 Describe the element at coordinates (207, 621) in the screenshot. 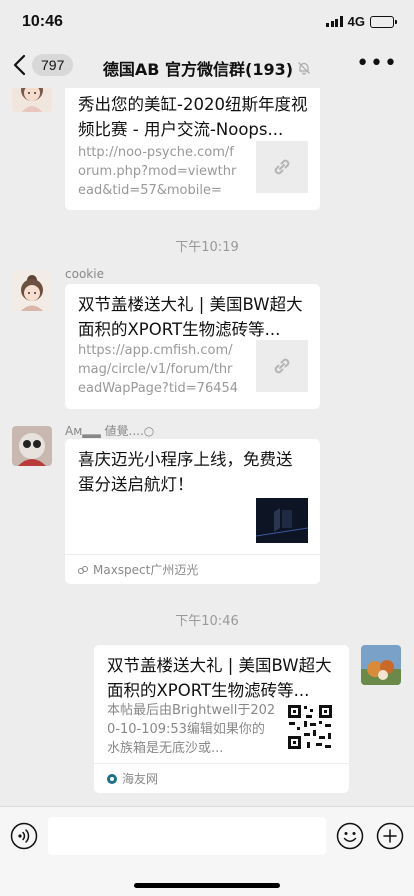

I see `timestamp: 下午10:46` at that location.